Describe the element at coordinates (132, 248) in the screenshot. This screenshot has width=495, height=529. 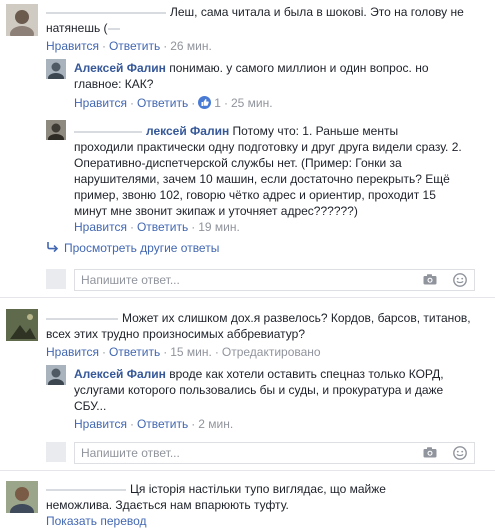
I see `view-more-replies: Просмотреть другие ответы` at that location.